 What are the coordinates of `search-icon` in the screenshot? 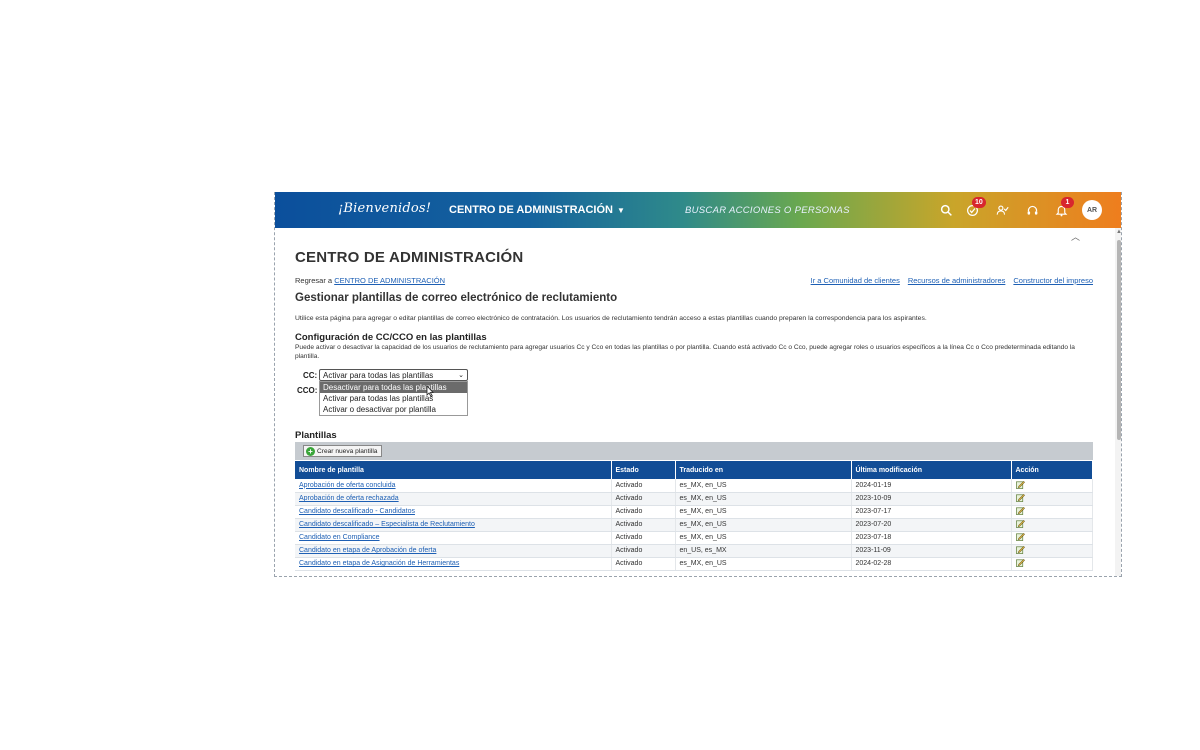 It's located at (946, 210).